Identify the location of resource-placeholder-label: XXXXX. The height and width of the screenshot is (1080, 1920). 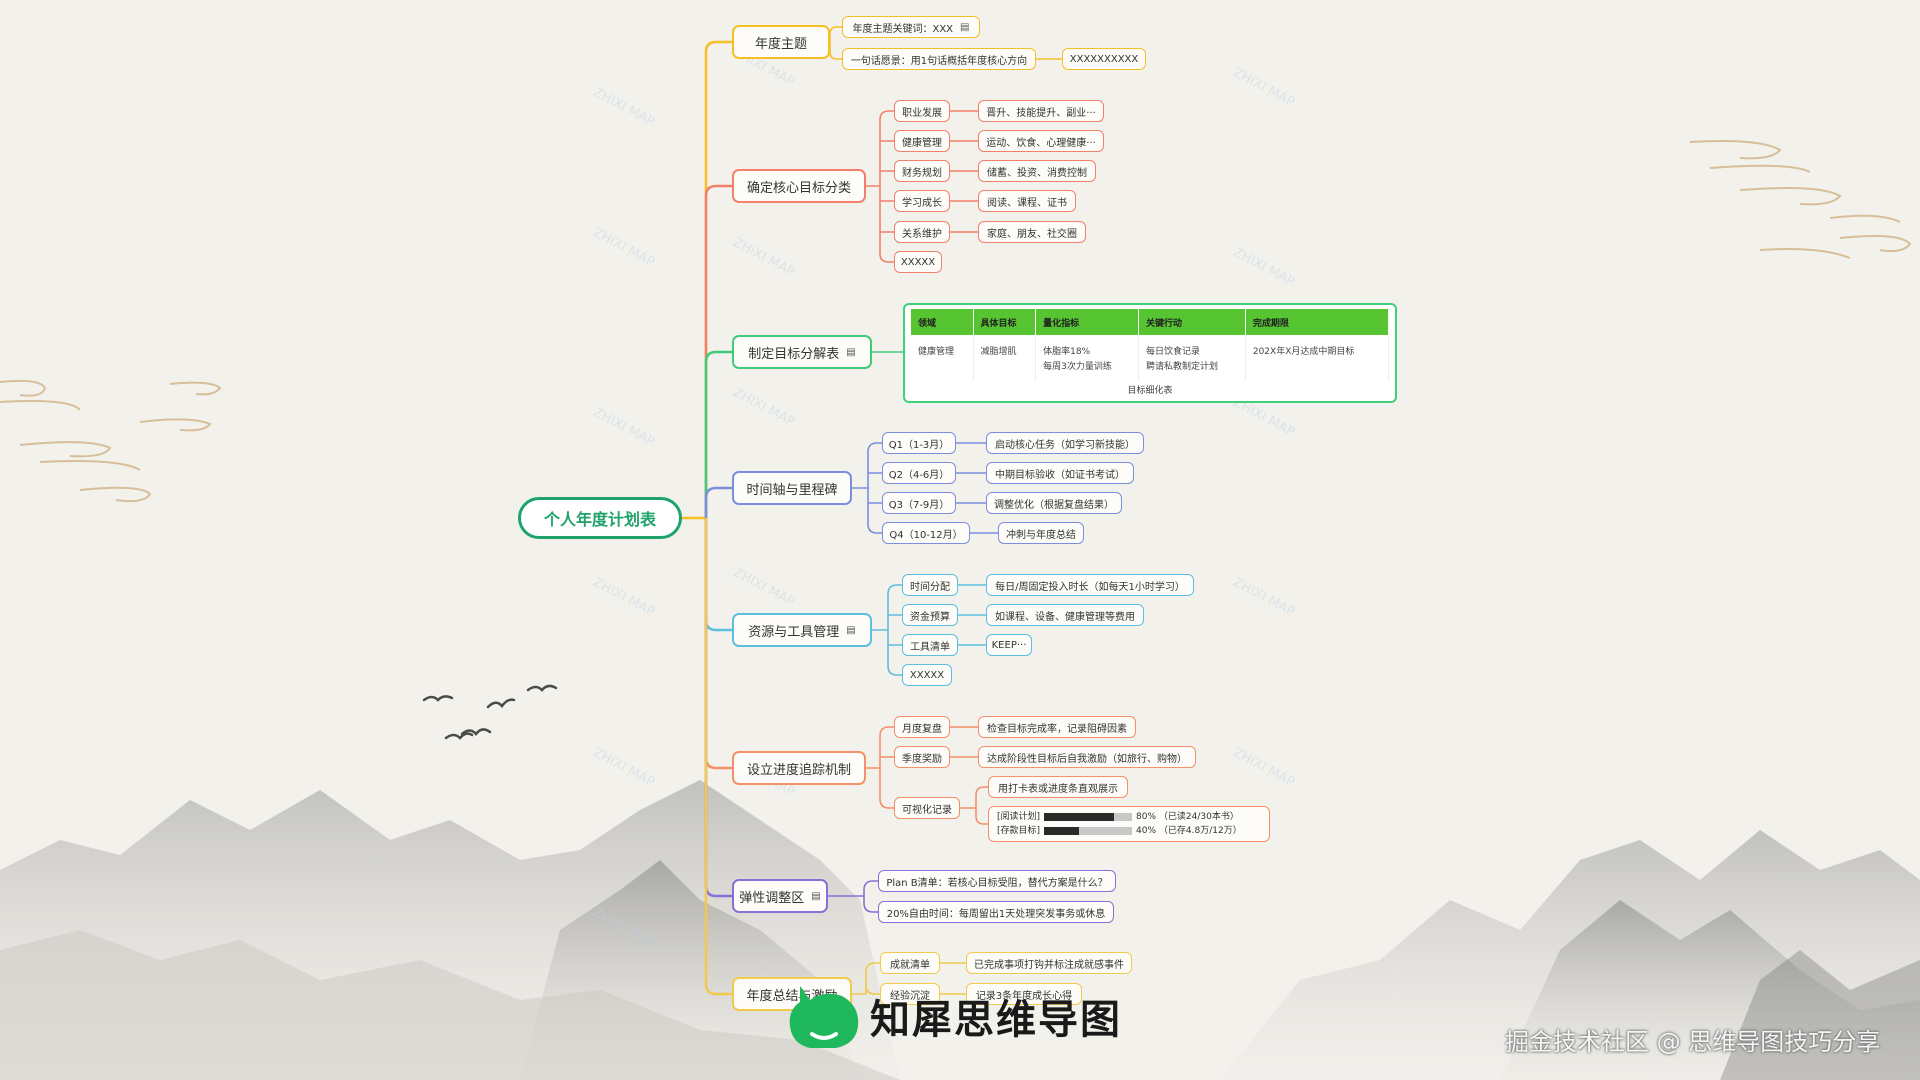
(927, 675).